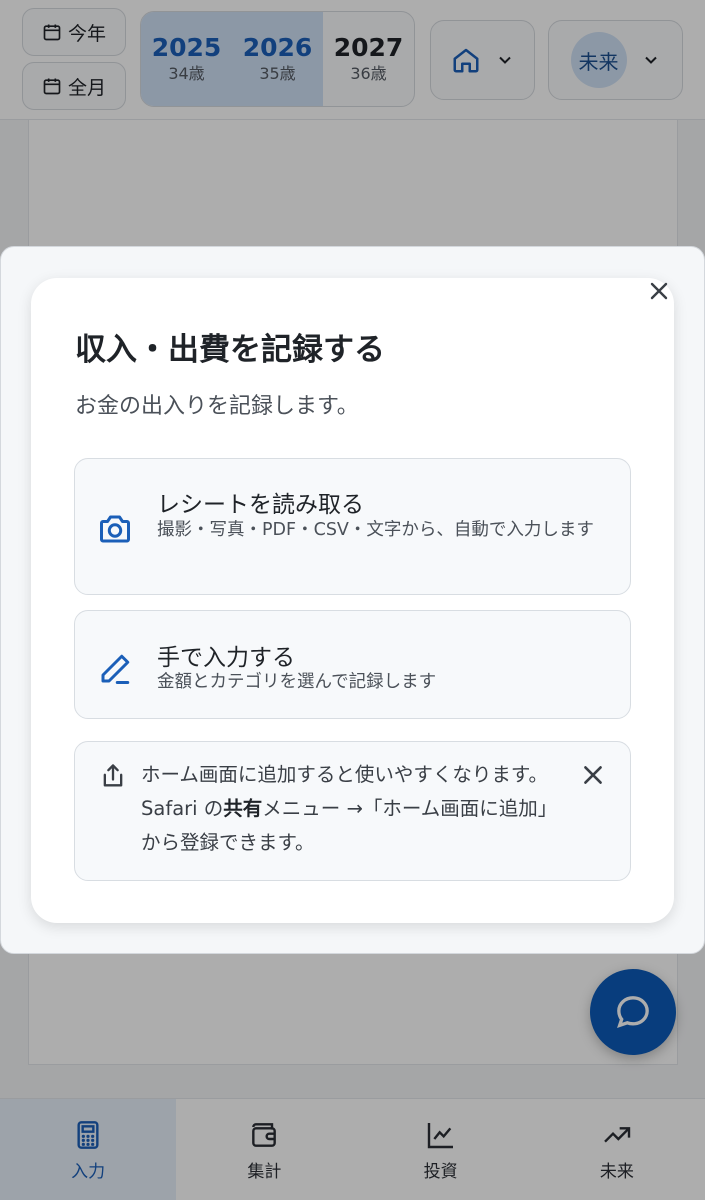  Describe the element at coordinates (115, 529) in the screenshot. I see `camera-icon` at that location.